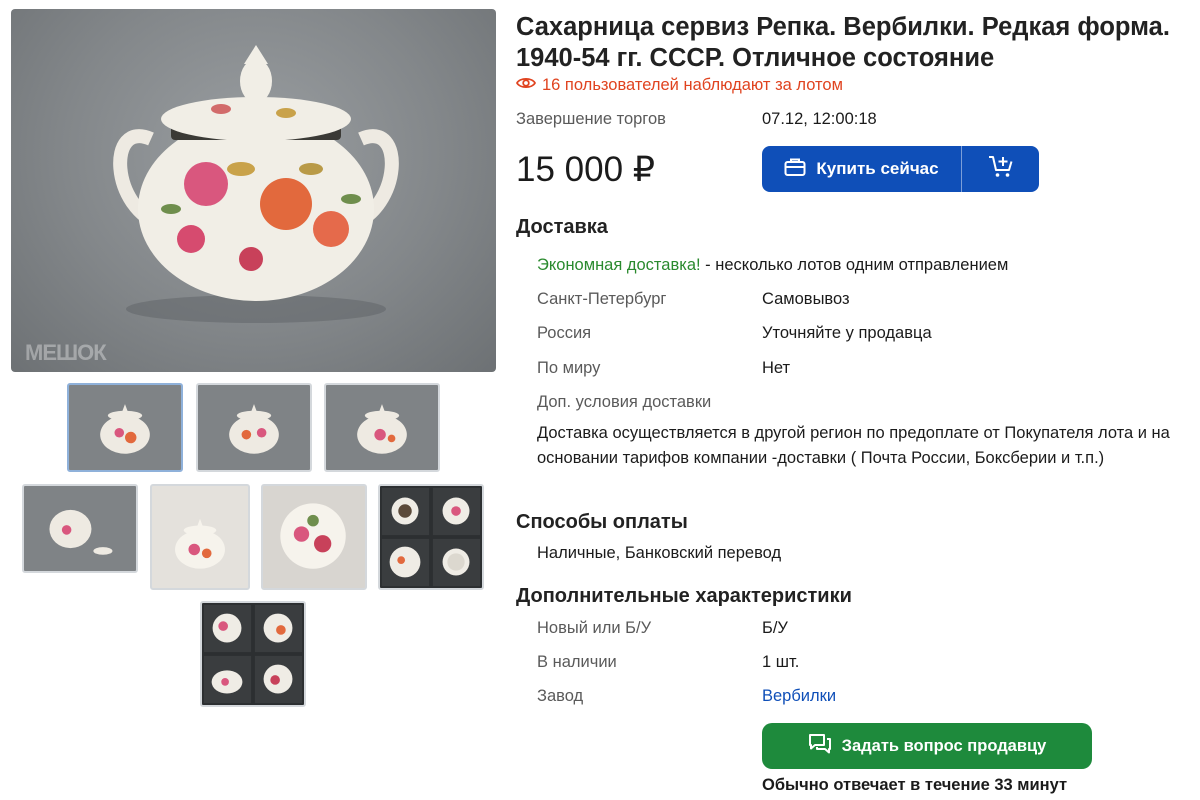 The height and width of the screenshot is (800, 1200). Describe the element at coordinates (944, 745) in the screenshot. I see `ask-seller-label: Задать вопрос продавцу` at that location.